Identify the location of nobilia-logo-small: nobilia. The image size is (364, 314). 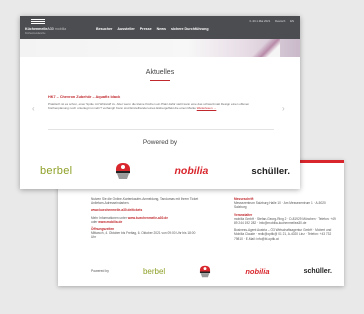
(257, 271).